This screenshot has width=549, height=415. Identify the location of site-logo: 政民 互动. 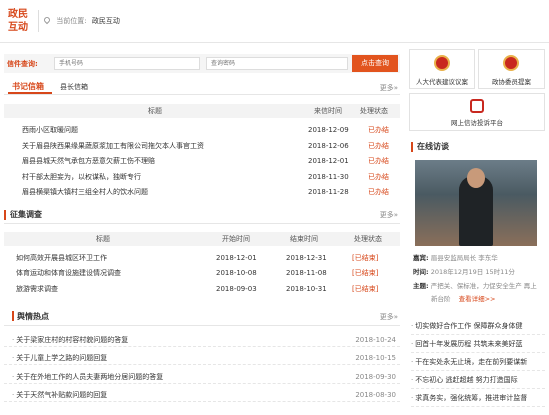
(21, 22).